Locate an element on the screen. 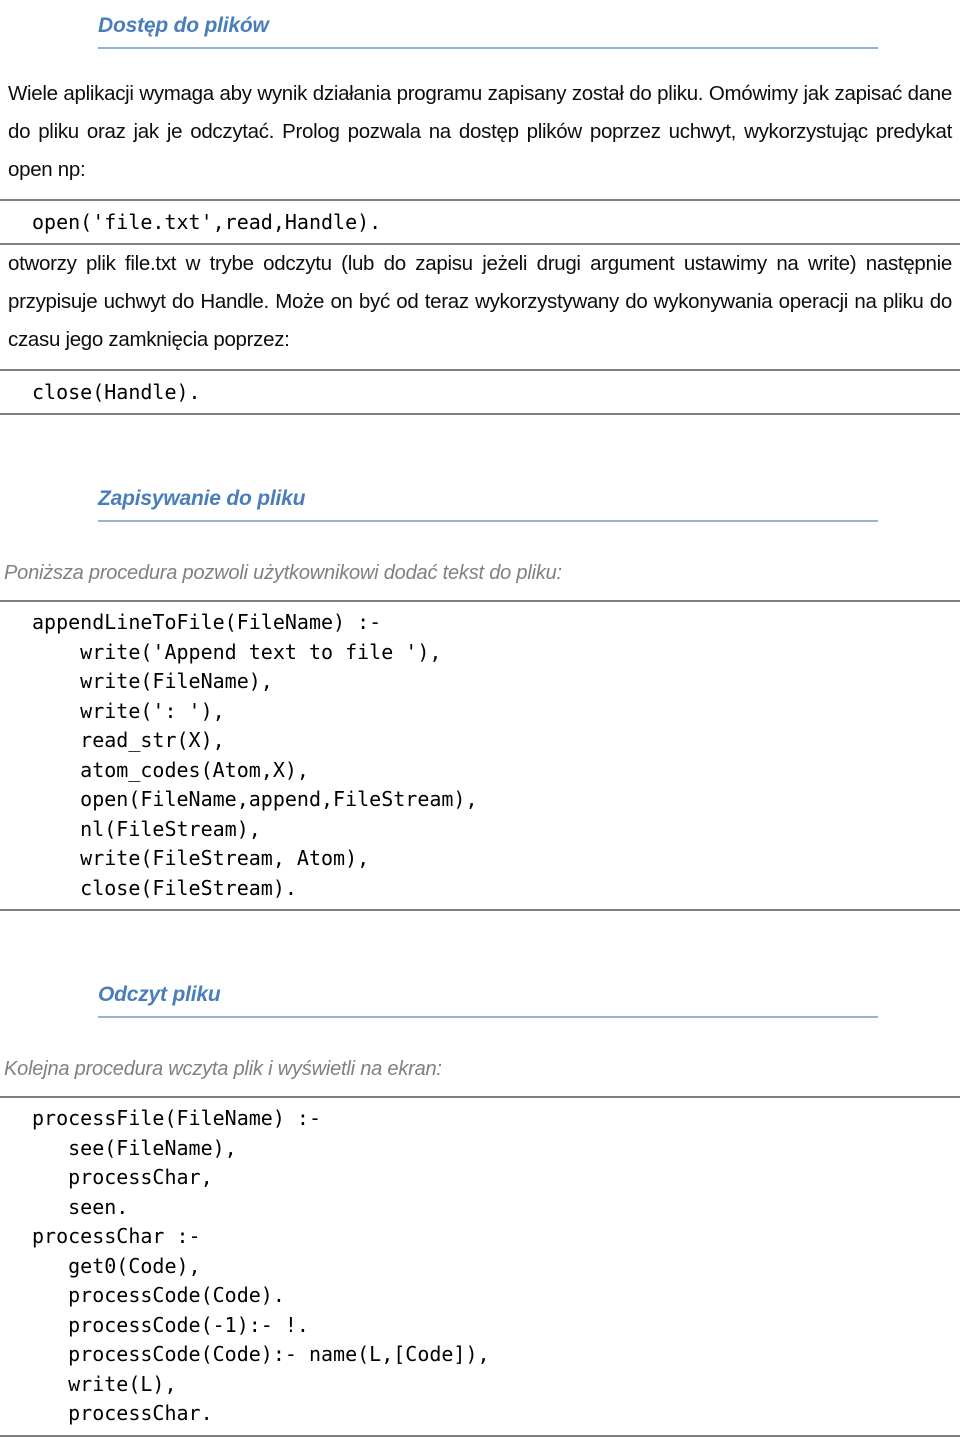 The image size is (960, 1437). code-block-open: open('file.txt',read,Handle). is located at coordinates (480, 222).